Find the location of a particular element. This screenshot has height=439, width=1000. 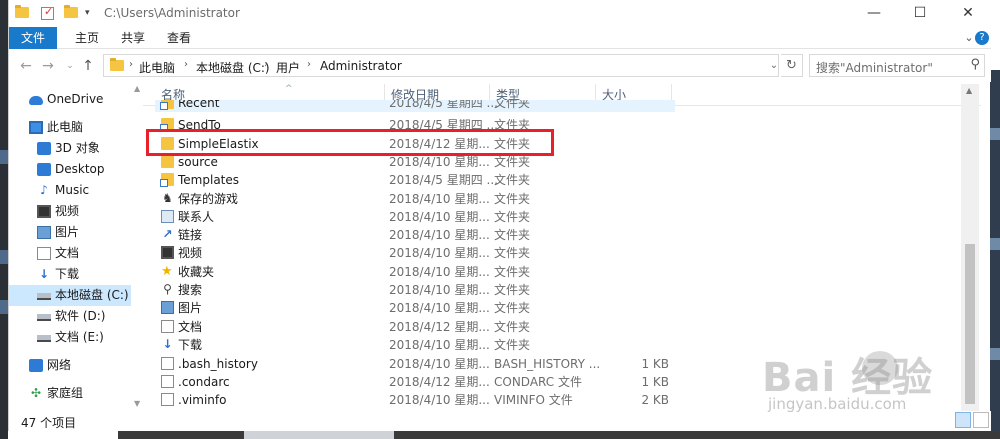

tab-home: 主页 is located at coordinates (87, 38).